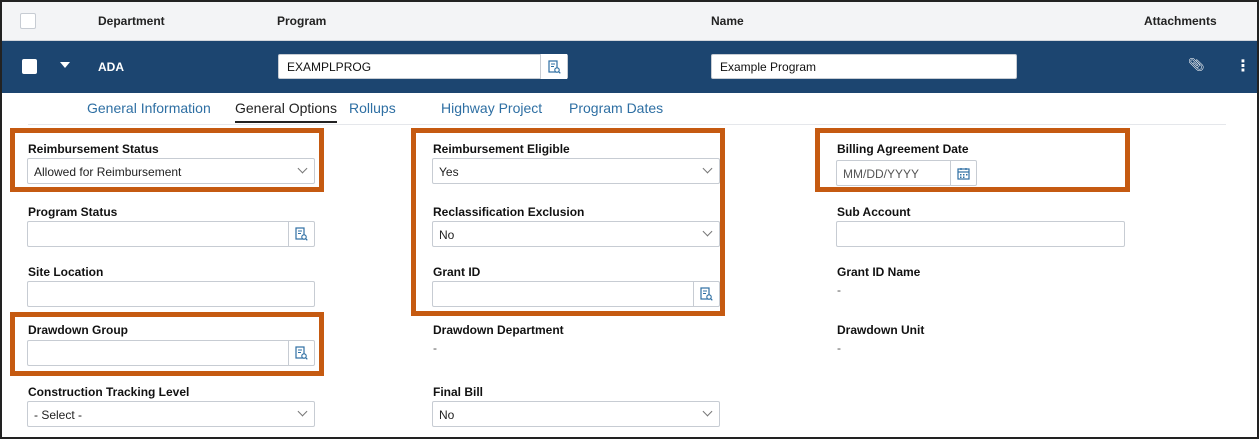  Describe the element at coordinates (286, 111) in the screenshot. I see `tab-general-options: General Options` at that location.